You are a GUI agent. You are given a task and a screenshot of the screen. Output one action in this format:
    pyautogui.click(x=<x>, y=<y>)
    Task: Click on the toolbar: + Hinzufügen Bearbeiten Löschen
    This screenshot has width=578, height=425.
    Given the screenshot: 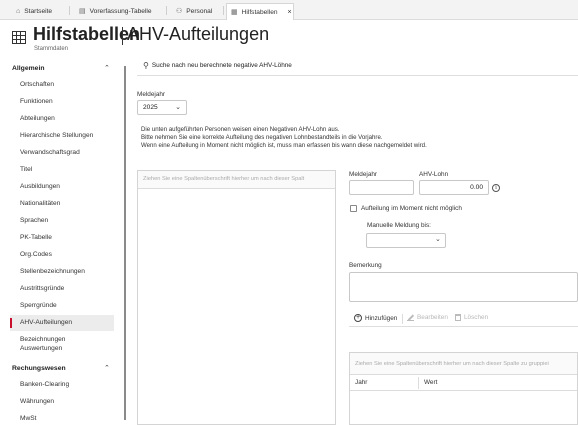 What is the action you would take?
    pyautogui.click(x=463, y=319)
    